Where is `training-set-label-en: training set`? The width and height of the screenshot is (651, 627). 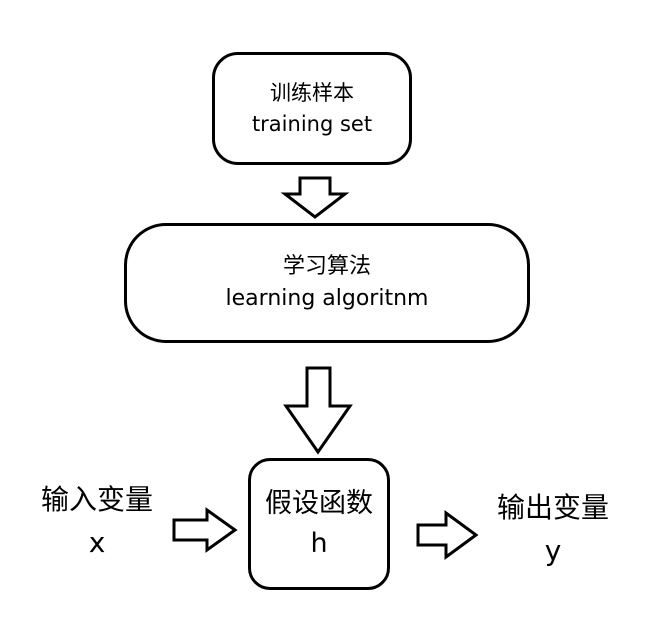 training-set-label-en: training set is located at coordinates (312, 123).